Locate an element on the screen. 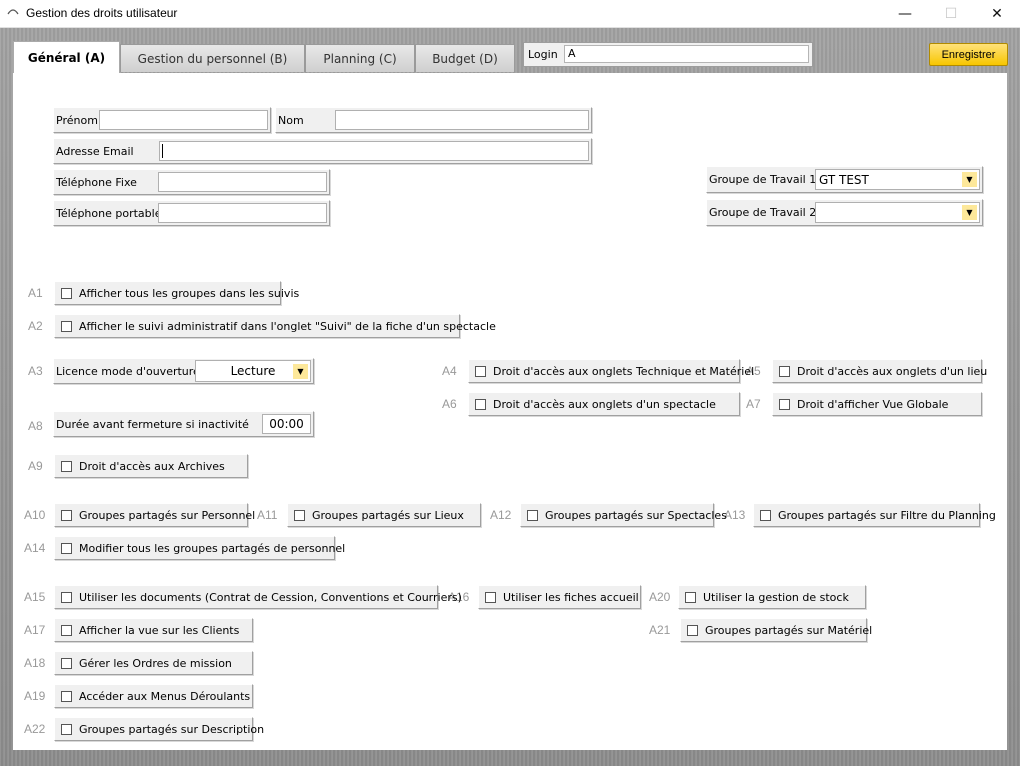 The width and height of the screenshot is (1020, 766). checkbox-a5: Droit d'accès aux onglets d'un lieu is located at coordinates (879, 371).